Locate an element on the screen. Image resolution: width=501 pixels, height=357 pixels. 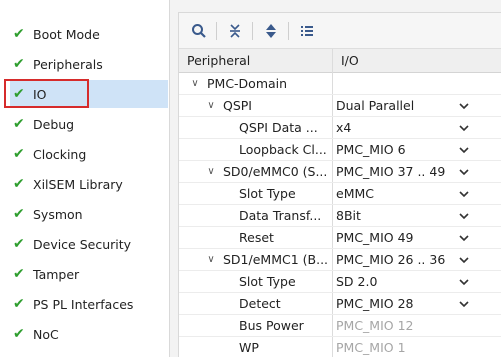
nav-item-label: IO is located at coordinates (40, 94).